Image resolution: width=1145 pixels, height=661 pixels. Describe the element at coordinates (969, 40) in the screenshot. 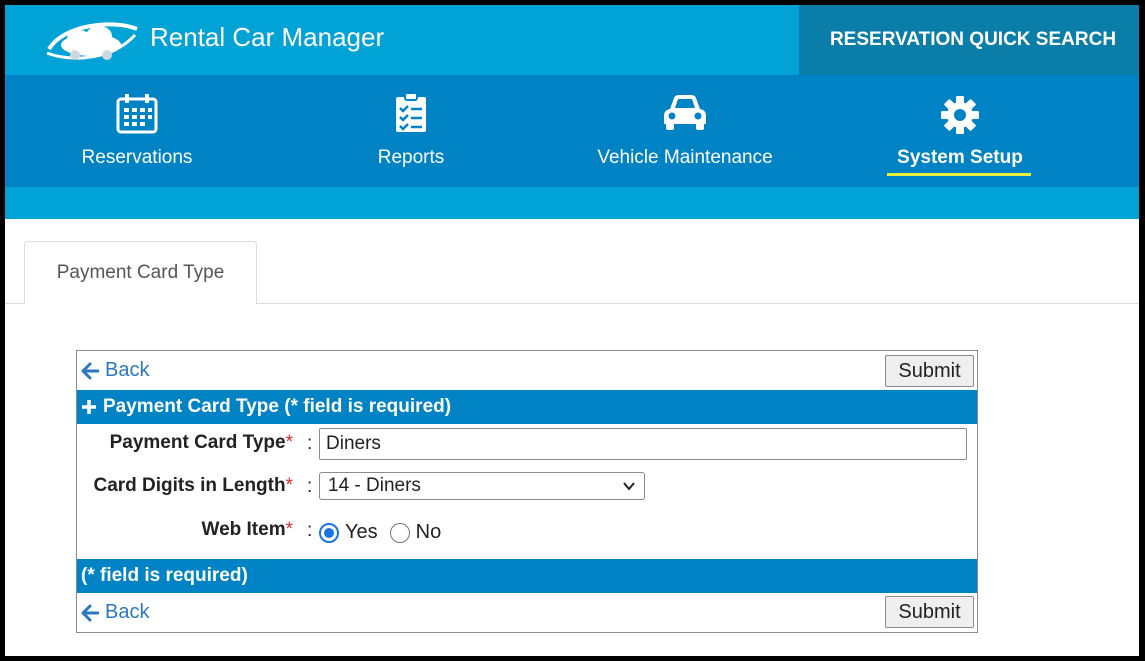

I see `reservation-quick-search-button: RESERVATION QUICK SEARCH` at that location.